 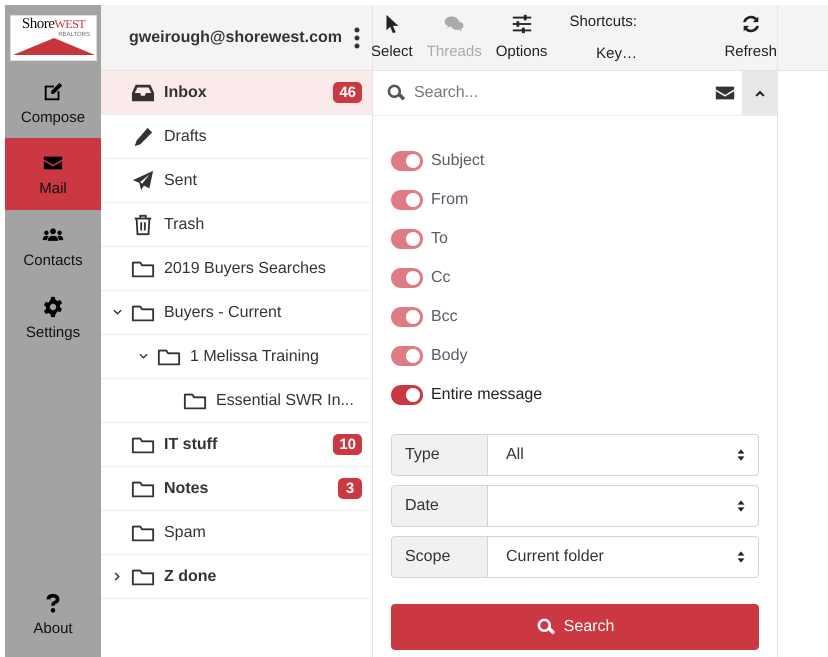 I want to click on dropdown: Current folder, so click(x=623, y=557).